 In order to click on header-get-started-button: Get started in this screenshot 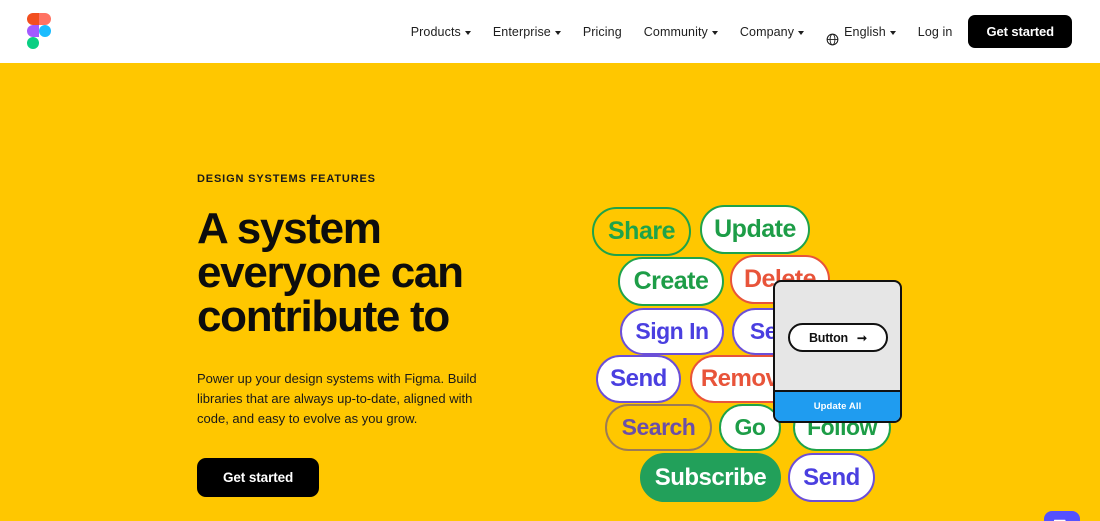, I will do `click(1020, 31)`.